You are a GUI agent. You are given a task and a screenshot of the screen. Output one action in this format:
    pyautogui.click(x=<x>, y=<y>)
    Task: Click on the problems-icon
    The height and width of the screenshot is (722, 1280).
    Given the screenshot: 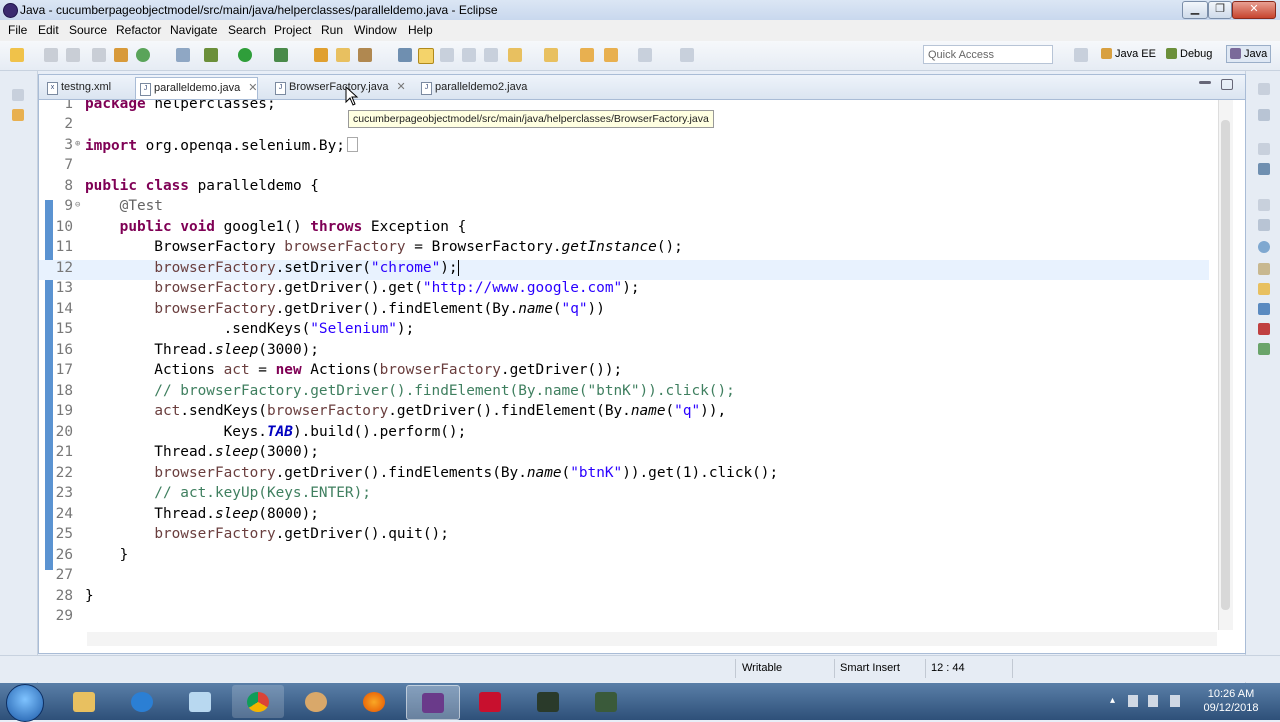 What is the action you would take?
    pyautogui.click(x=1264, y=225)
    